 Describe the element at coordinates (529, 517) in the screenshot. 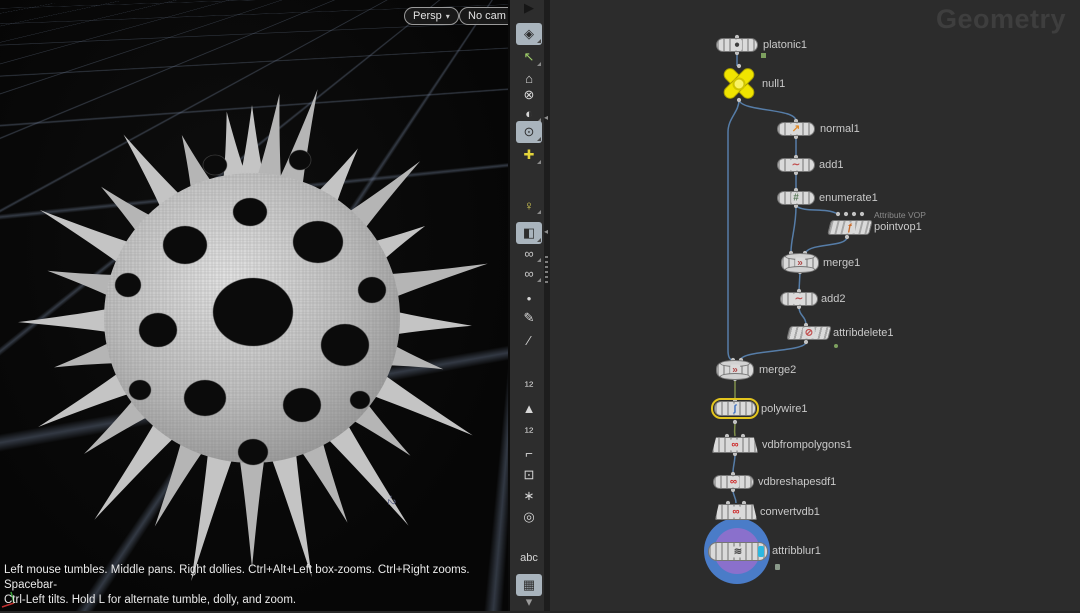

I see `camera-handles-icon: ◎` at that location.